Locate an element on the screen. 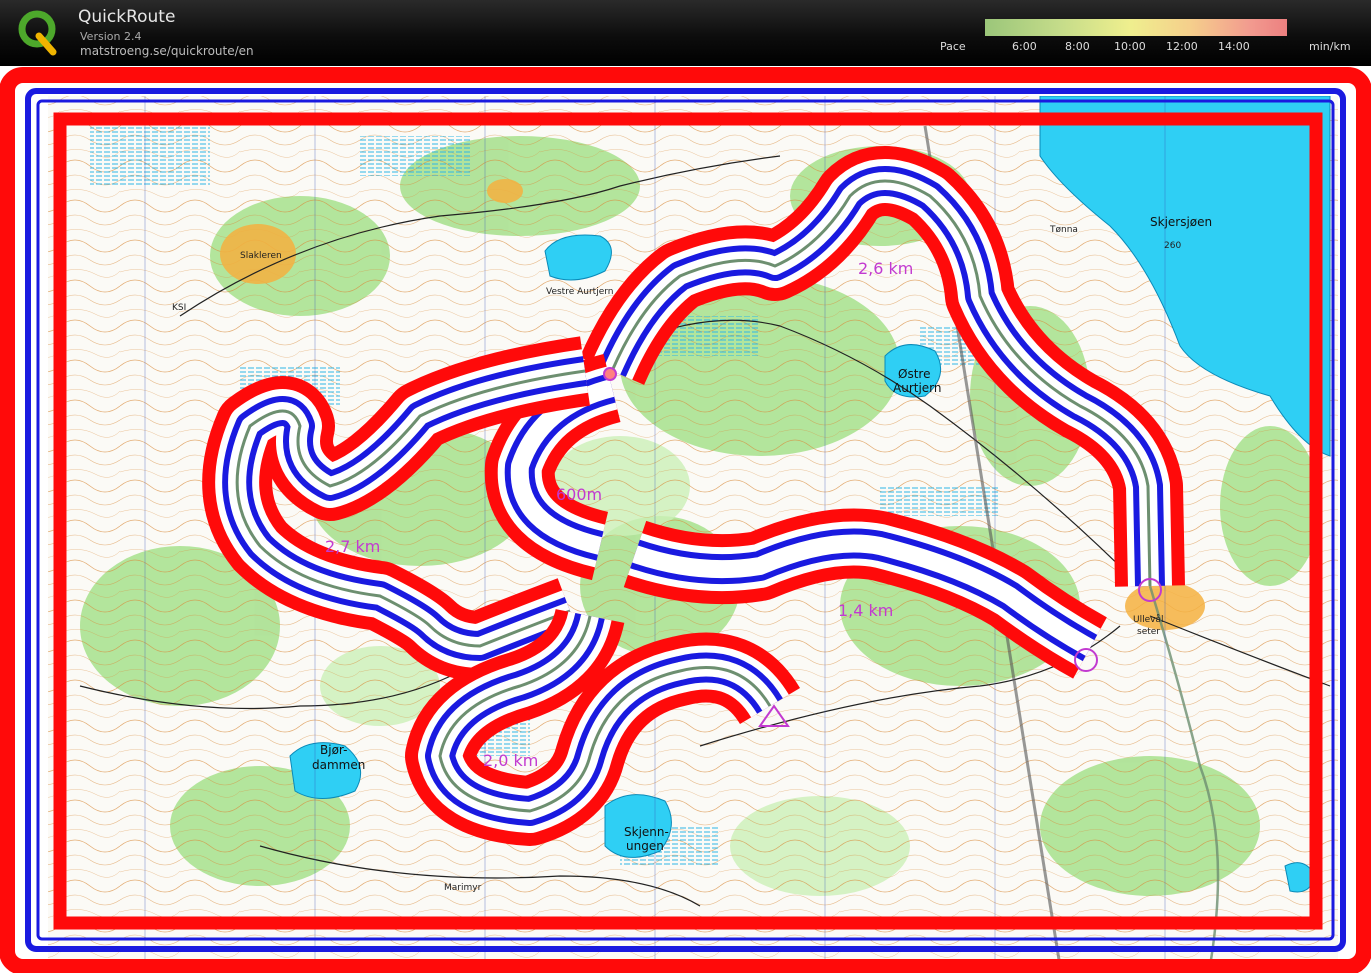 This screenshot has height=973, width=1371. quickroute-logo-icon is located at coordinates (37, 33).